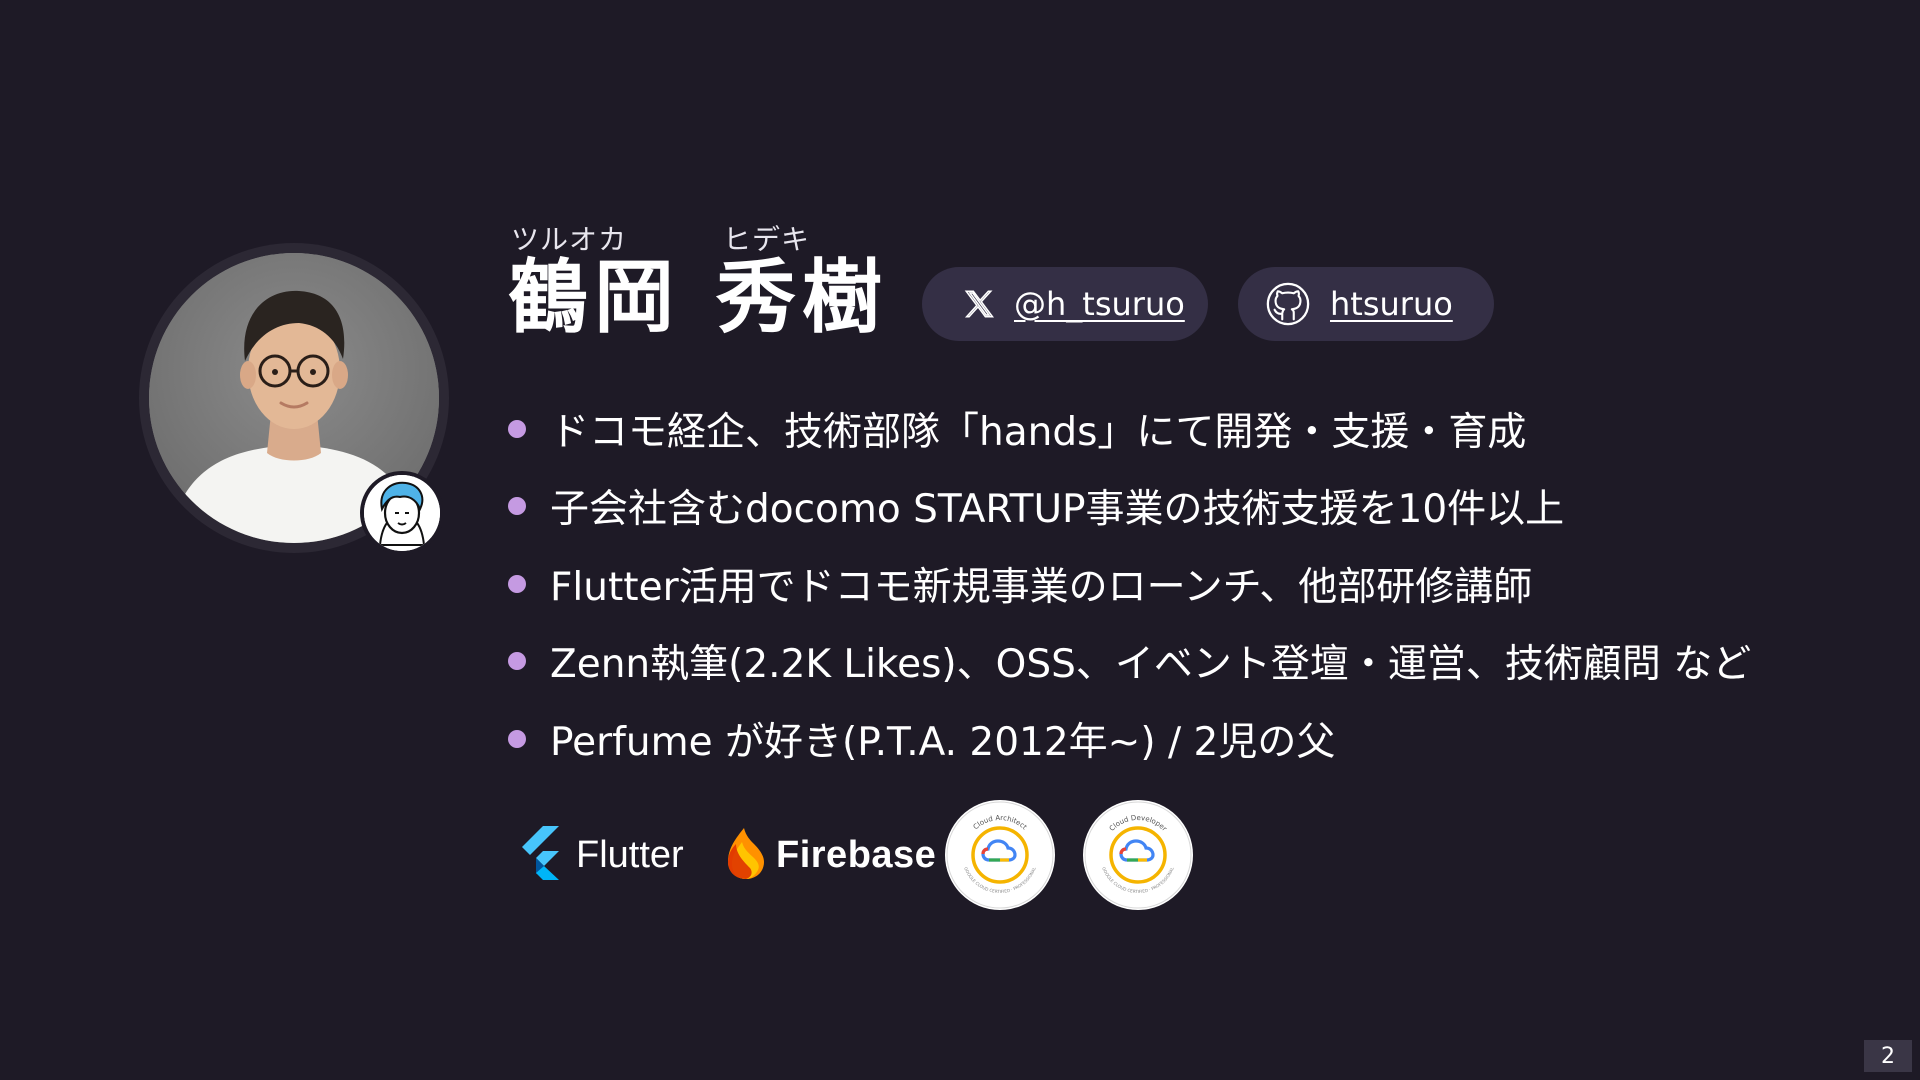  What do you see at coordinates (979, 304) in the screenshot?
I see `x-logo-icon` at bounding box center [979, 304].